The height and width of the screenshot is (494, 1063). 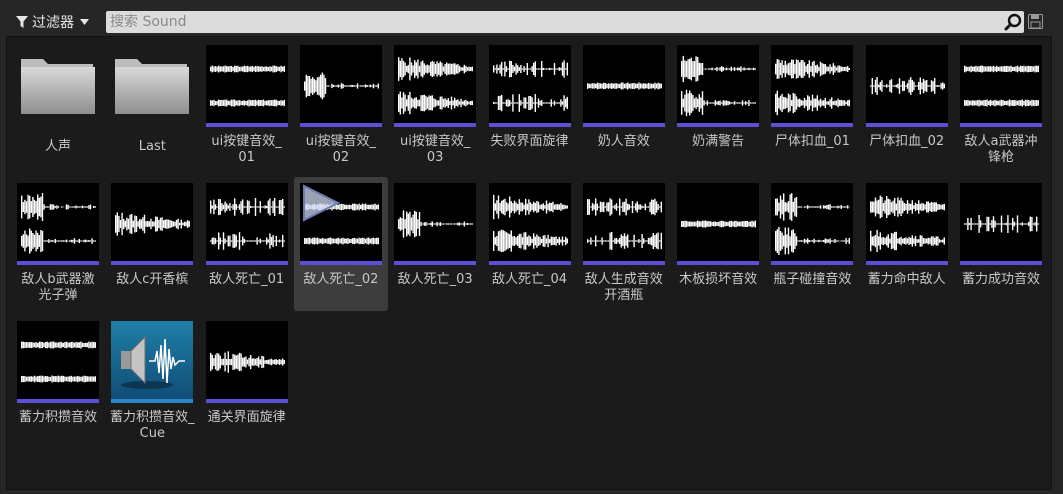 I want to click on asset-label: ui按键音效_ 01, so click(x=246, y=149).